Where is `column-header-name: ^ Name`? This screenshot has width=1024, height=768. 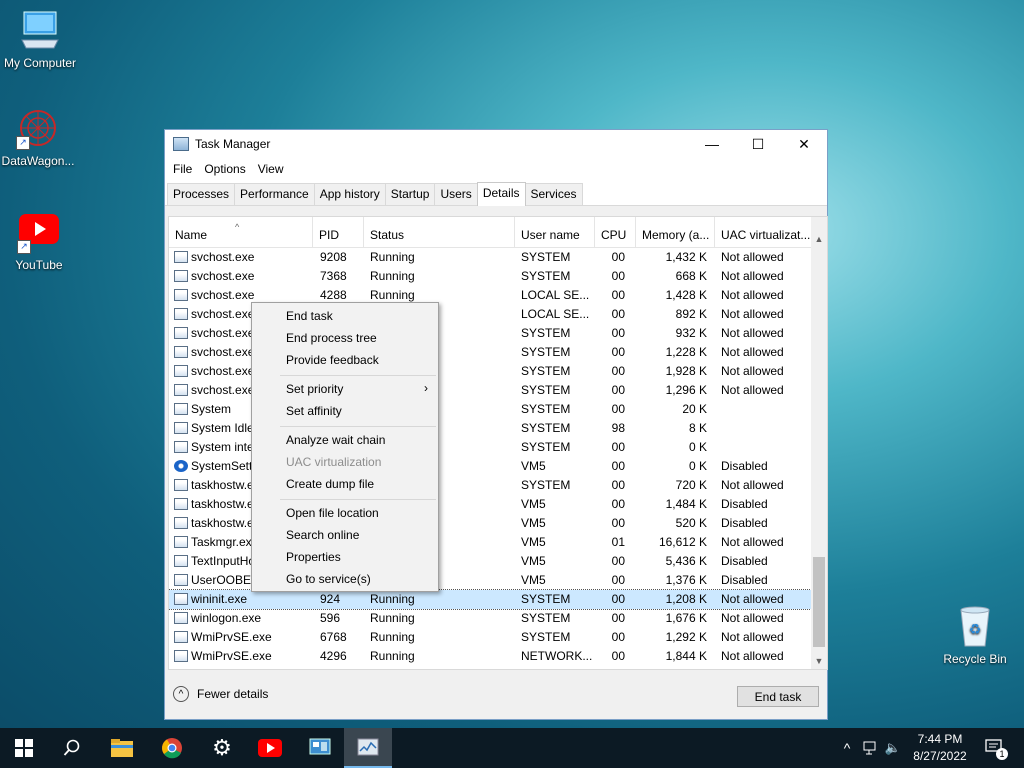 column-header-name: ^ Name is located at coordinates (241, 232).